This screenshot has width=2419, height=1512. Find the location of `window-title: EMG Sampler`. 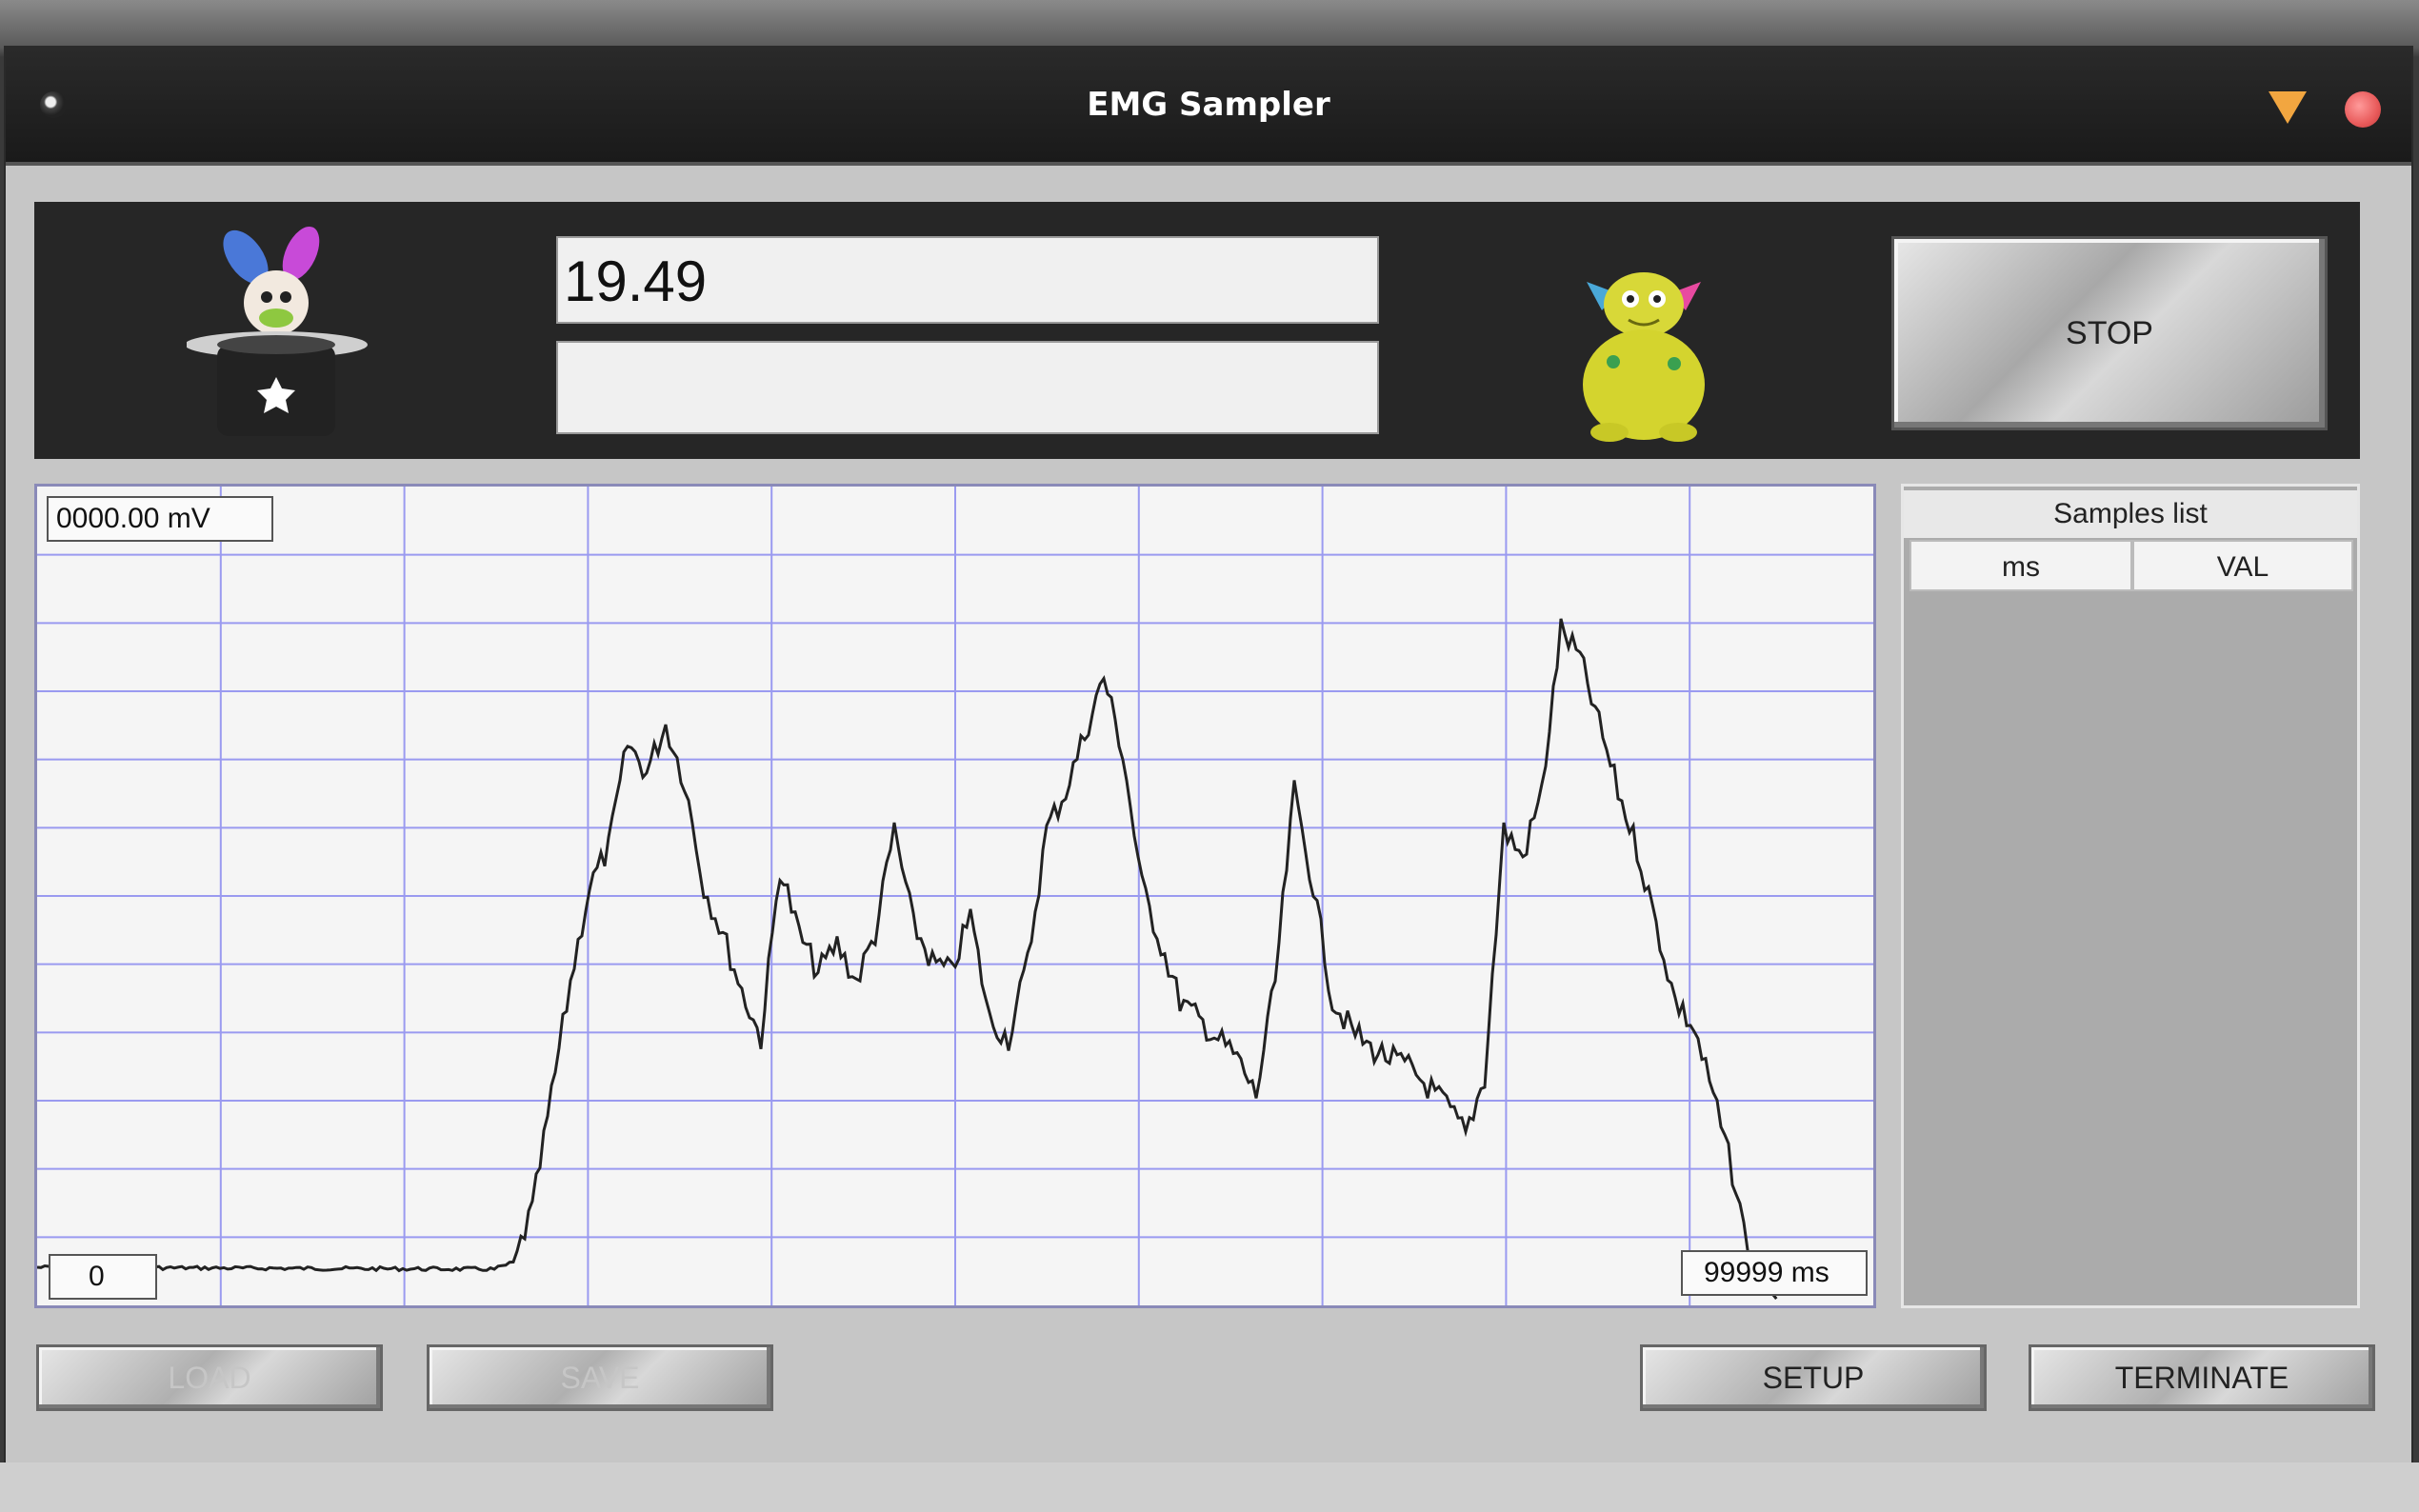

window-title: EMG Sampler is located at coordinates (1208, 105).